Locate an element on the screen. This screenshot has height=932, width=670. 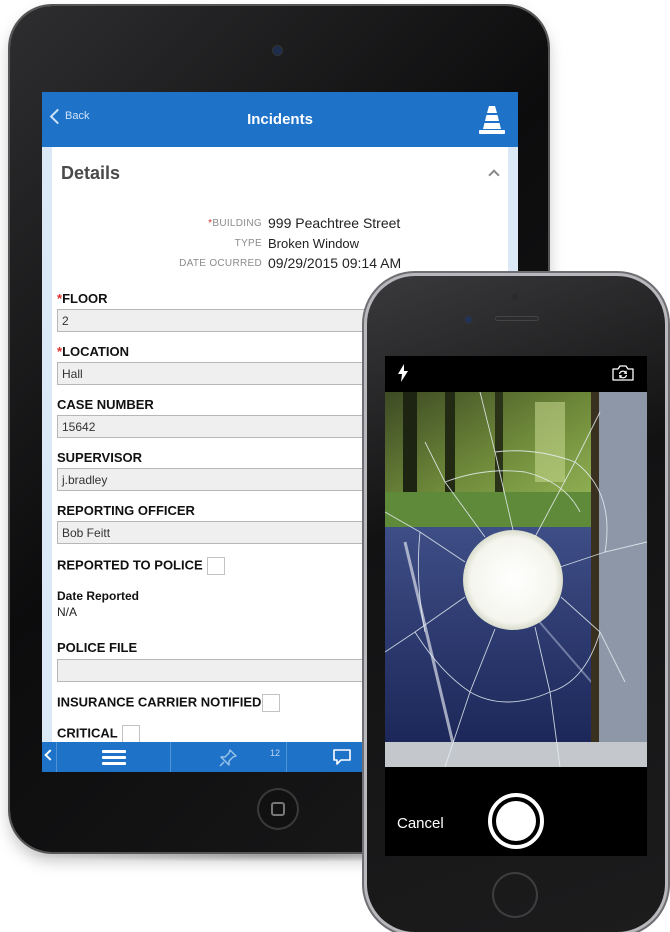
critical-checkbox is located at coordinates (130, 733).